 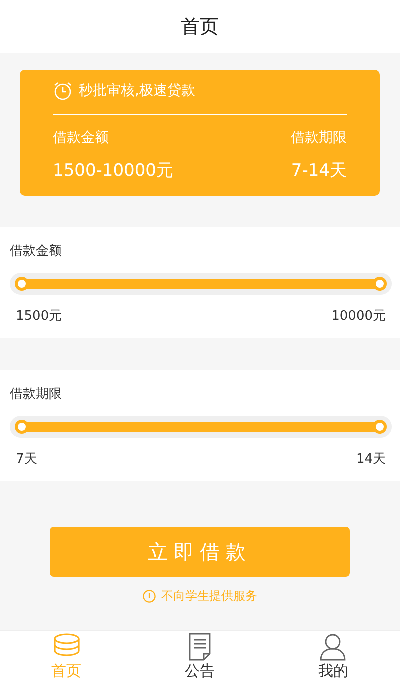 What do you see at coordinates (319, 138) in the screenshot?
I see `term-label: 借款期限` at bounding box center [319, 138].